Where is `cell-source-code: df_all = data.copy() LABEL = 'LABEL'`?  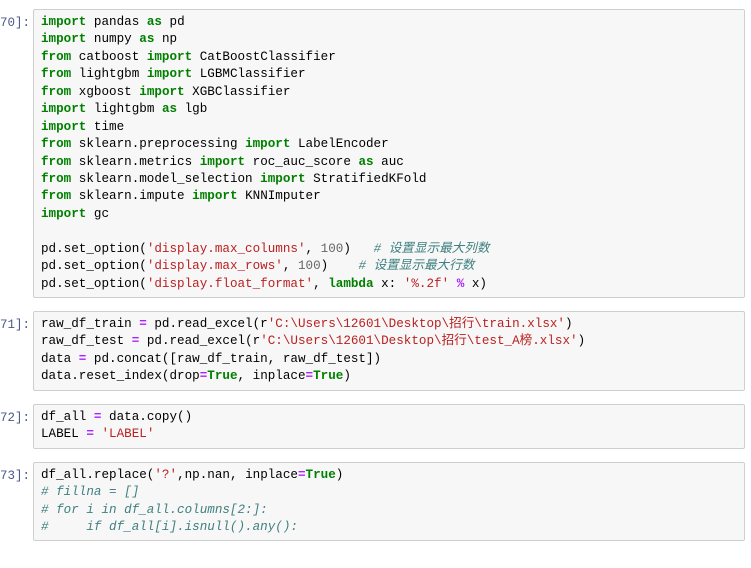 cell-source-code: df_all = data.copy() LABEL = 'LABEL' is located at coordinates (390, 426).